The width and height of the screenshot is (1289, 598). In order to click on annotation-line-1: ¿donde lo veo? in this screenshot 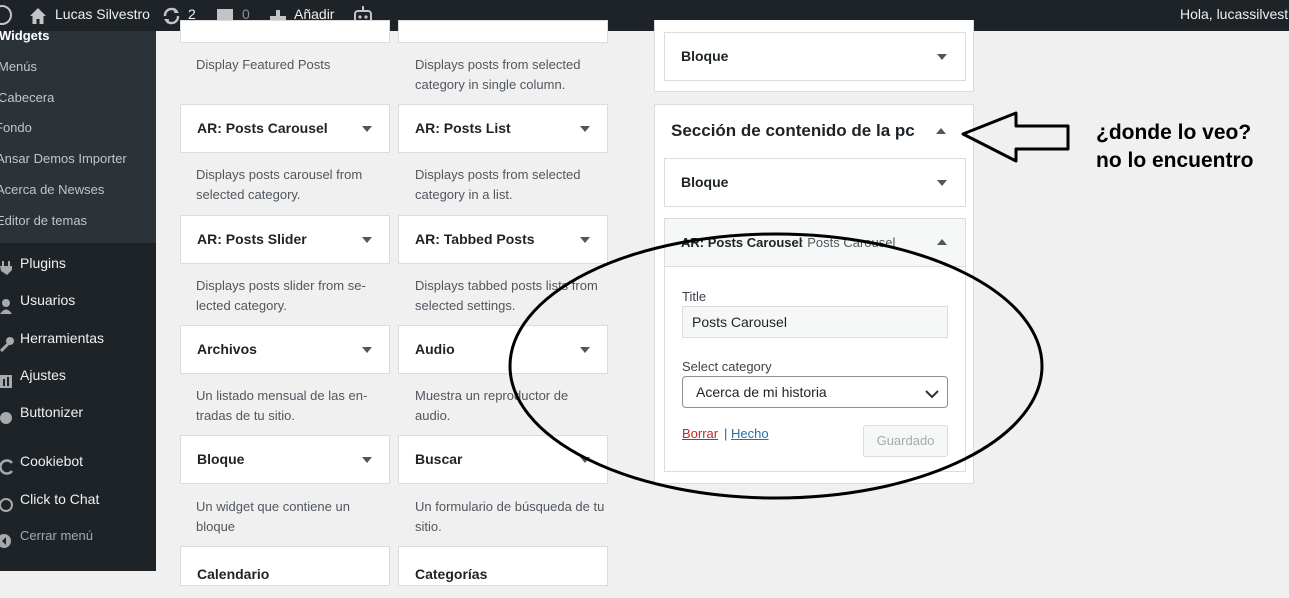, I will do `click(1174, 132)`.